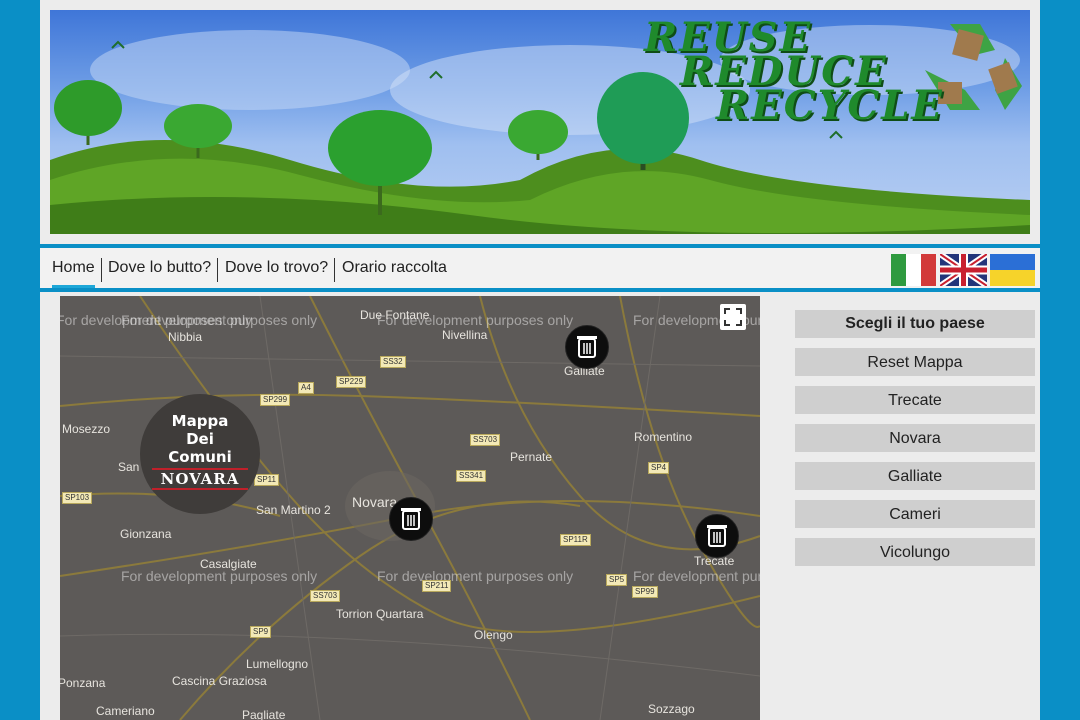 This screenshot has height=720, width=1080. What do you see at coordinates (264, 714) in the screenshot?
I see `map-place-label: Pagliate` at bounding box center [264, 714].